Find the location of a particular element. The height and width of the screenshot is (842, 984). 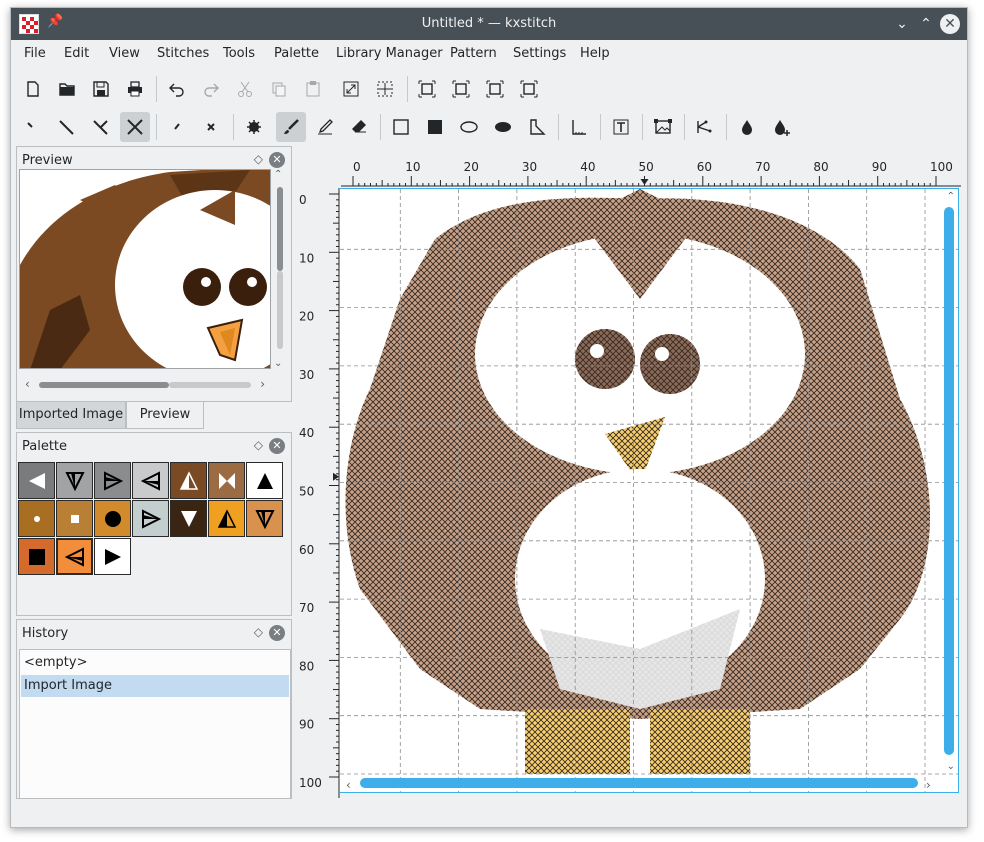

open-icon is located at coordinates (67, 89).